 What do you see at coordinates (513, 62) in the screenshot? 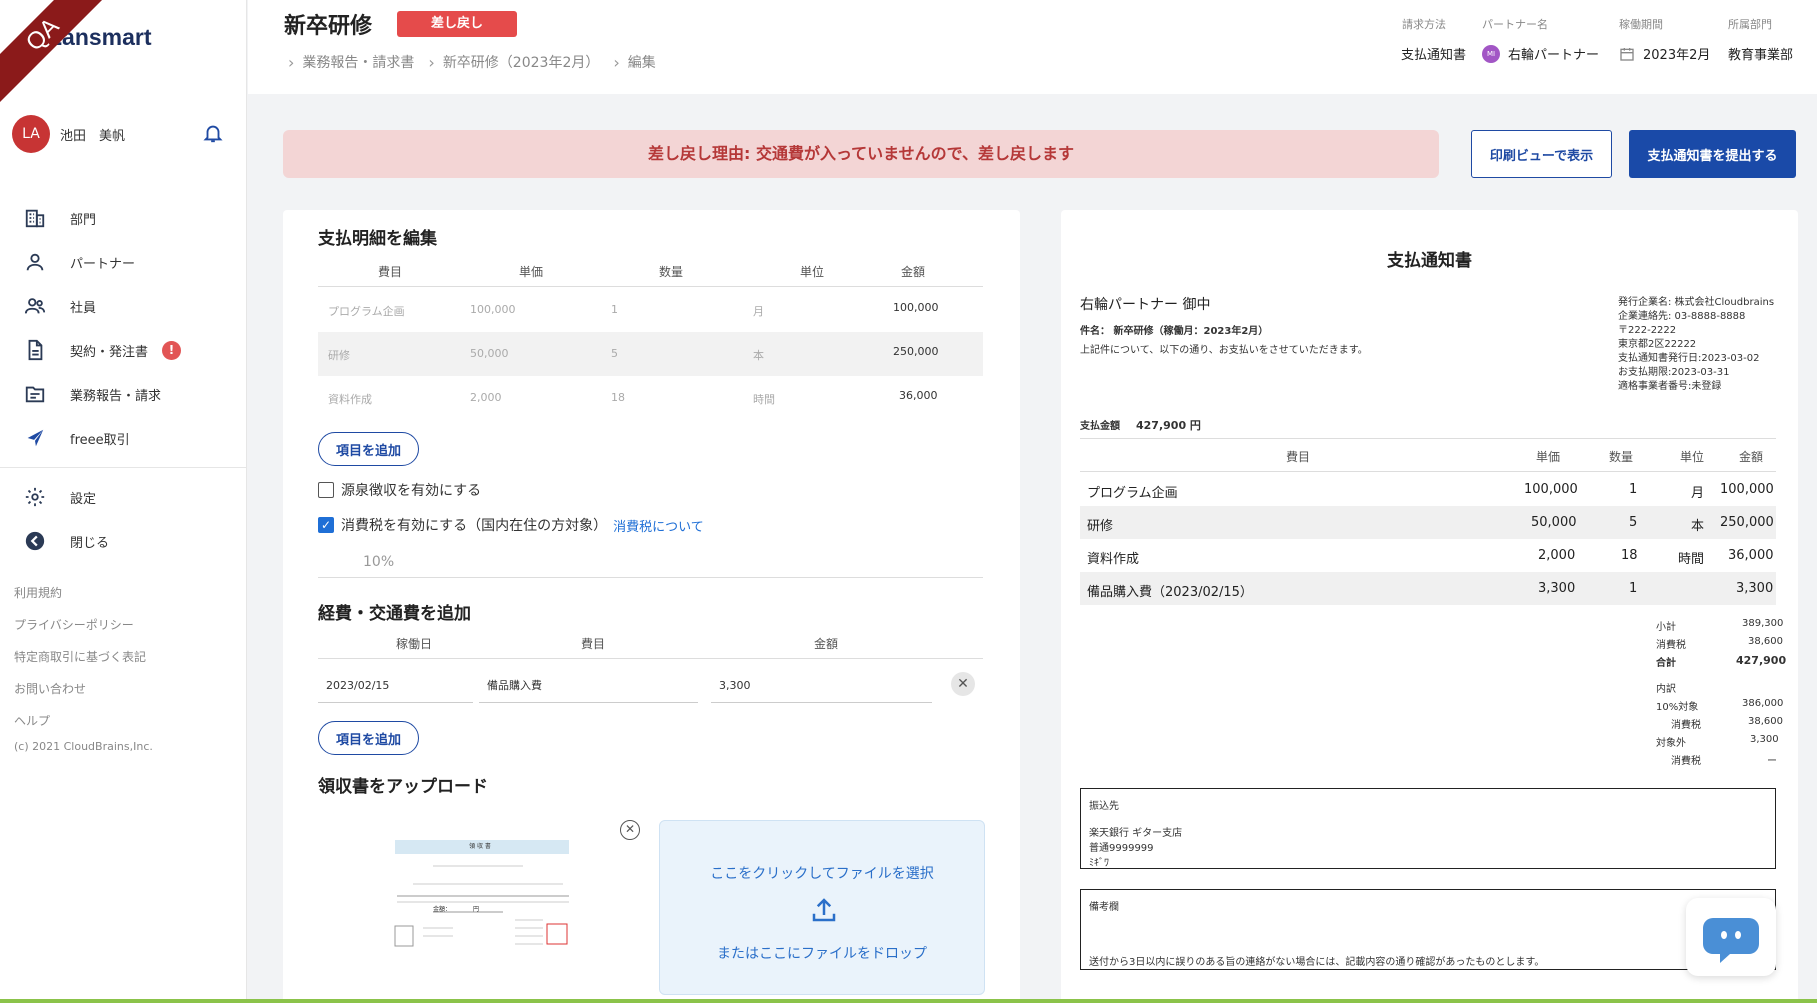
I see `breadcrumb-item: › 新卒研修（2023年2月）` at bounding box center [513, 62].